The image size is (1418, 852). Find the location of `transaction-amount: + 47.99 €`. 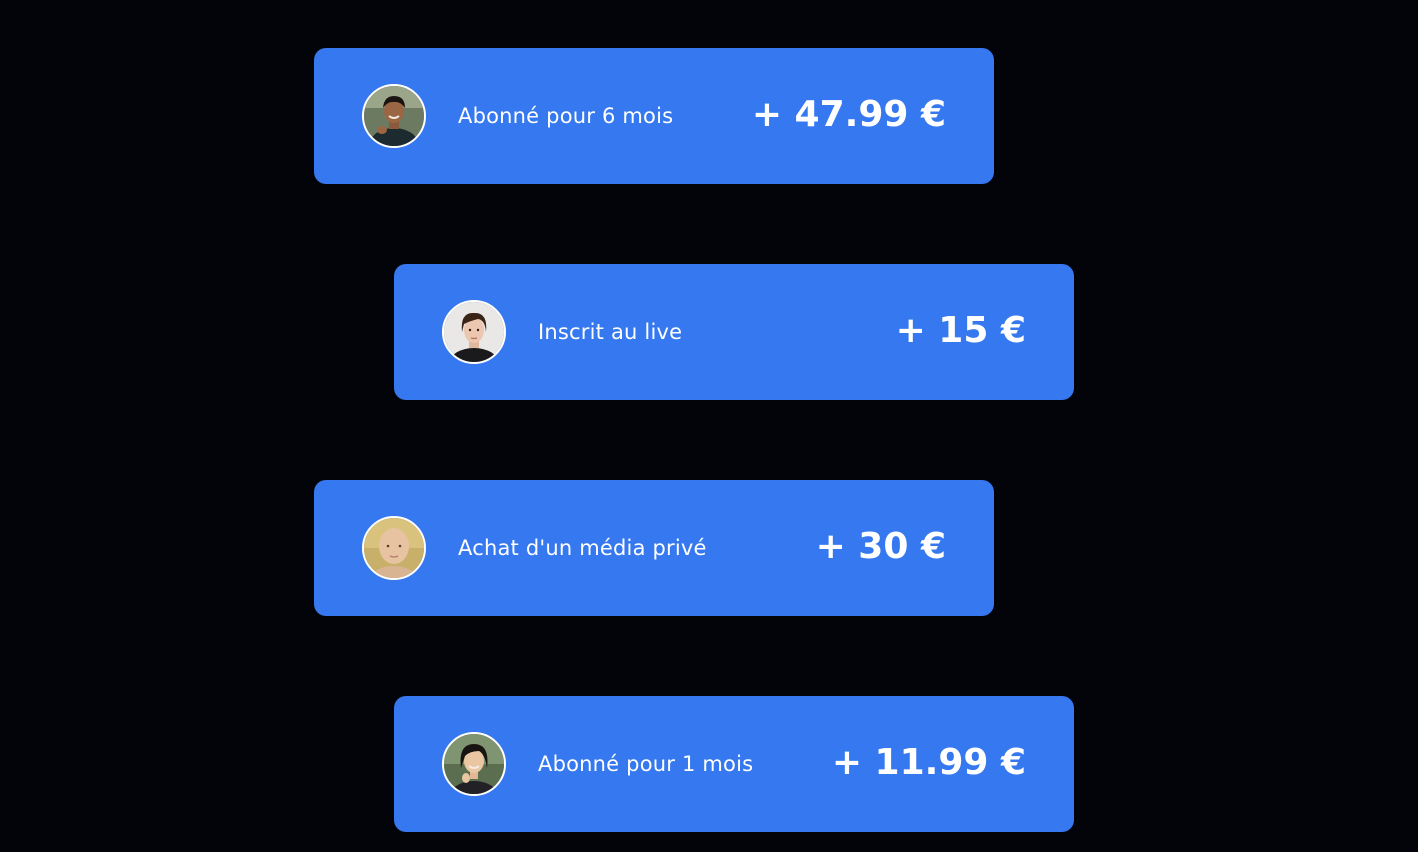

transaction-amount: + 47.99 € is located at coordinates (848, 114).